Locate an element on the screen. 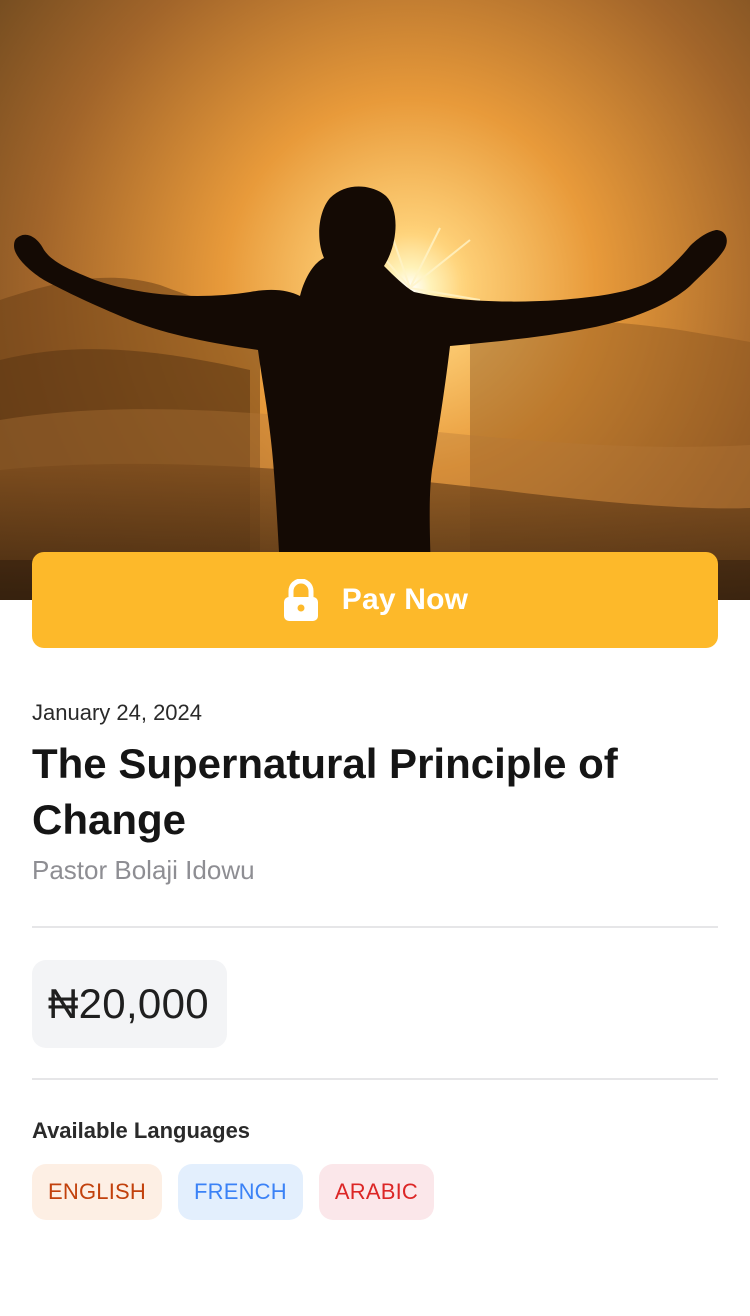  lock-icon is located at coordinates (300, 600).